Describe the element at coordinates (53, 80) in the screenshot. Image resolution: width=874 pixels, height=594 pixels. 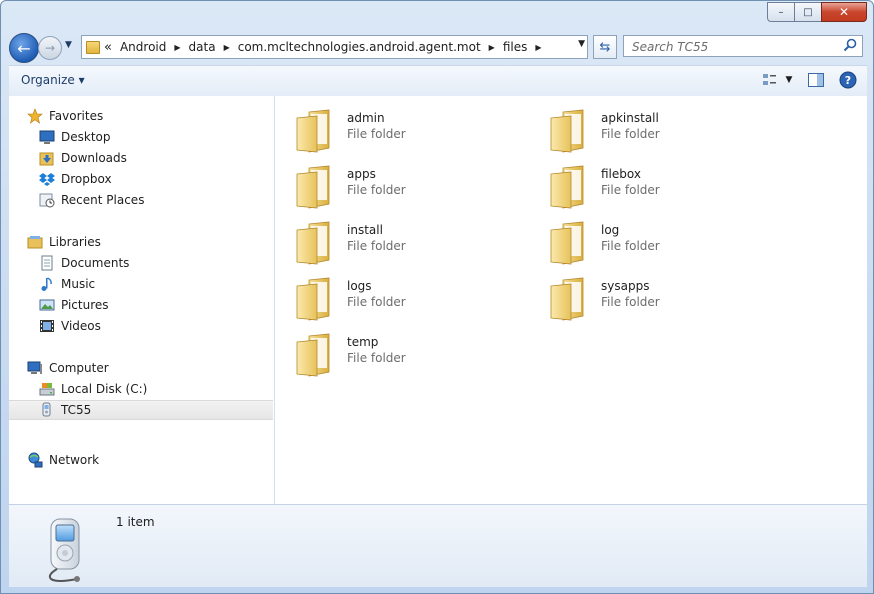
I see `organize-button: Organize ▾` at that location.